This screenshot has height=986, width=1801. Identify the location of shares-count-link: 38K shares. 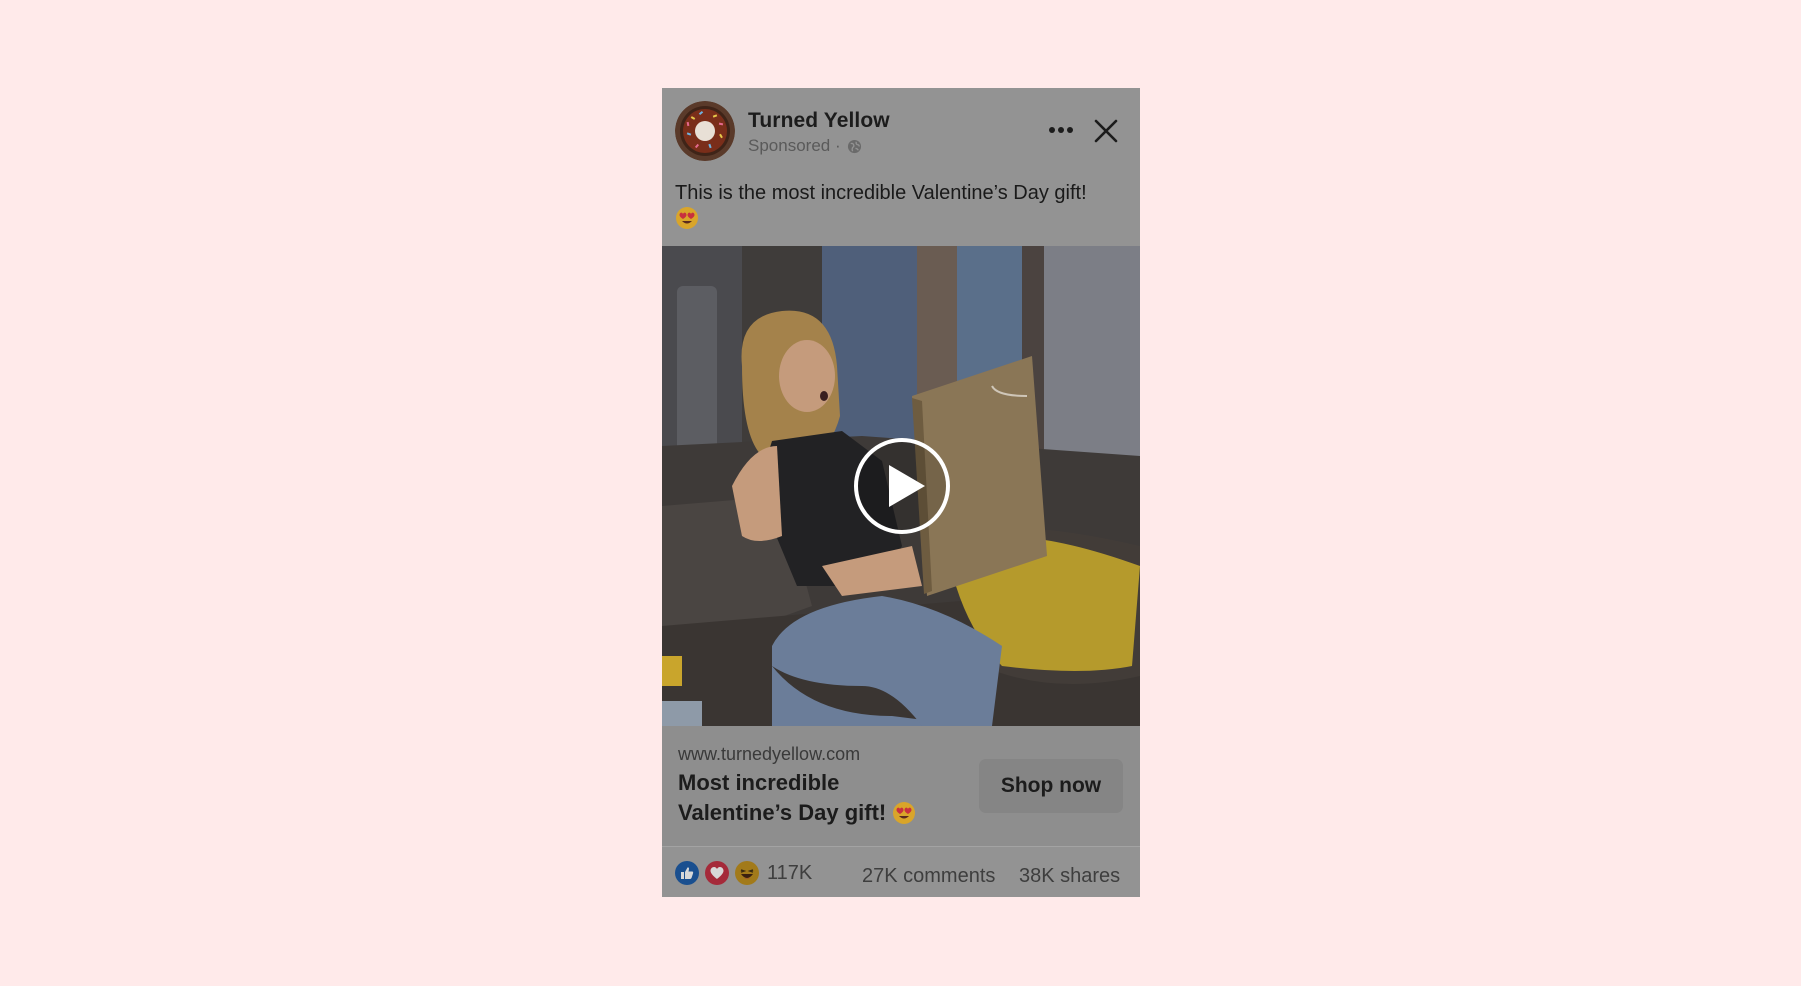
(1069, 876).